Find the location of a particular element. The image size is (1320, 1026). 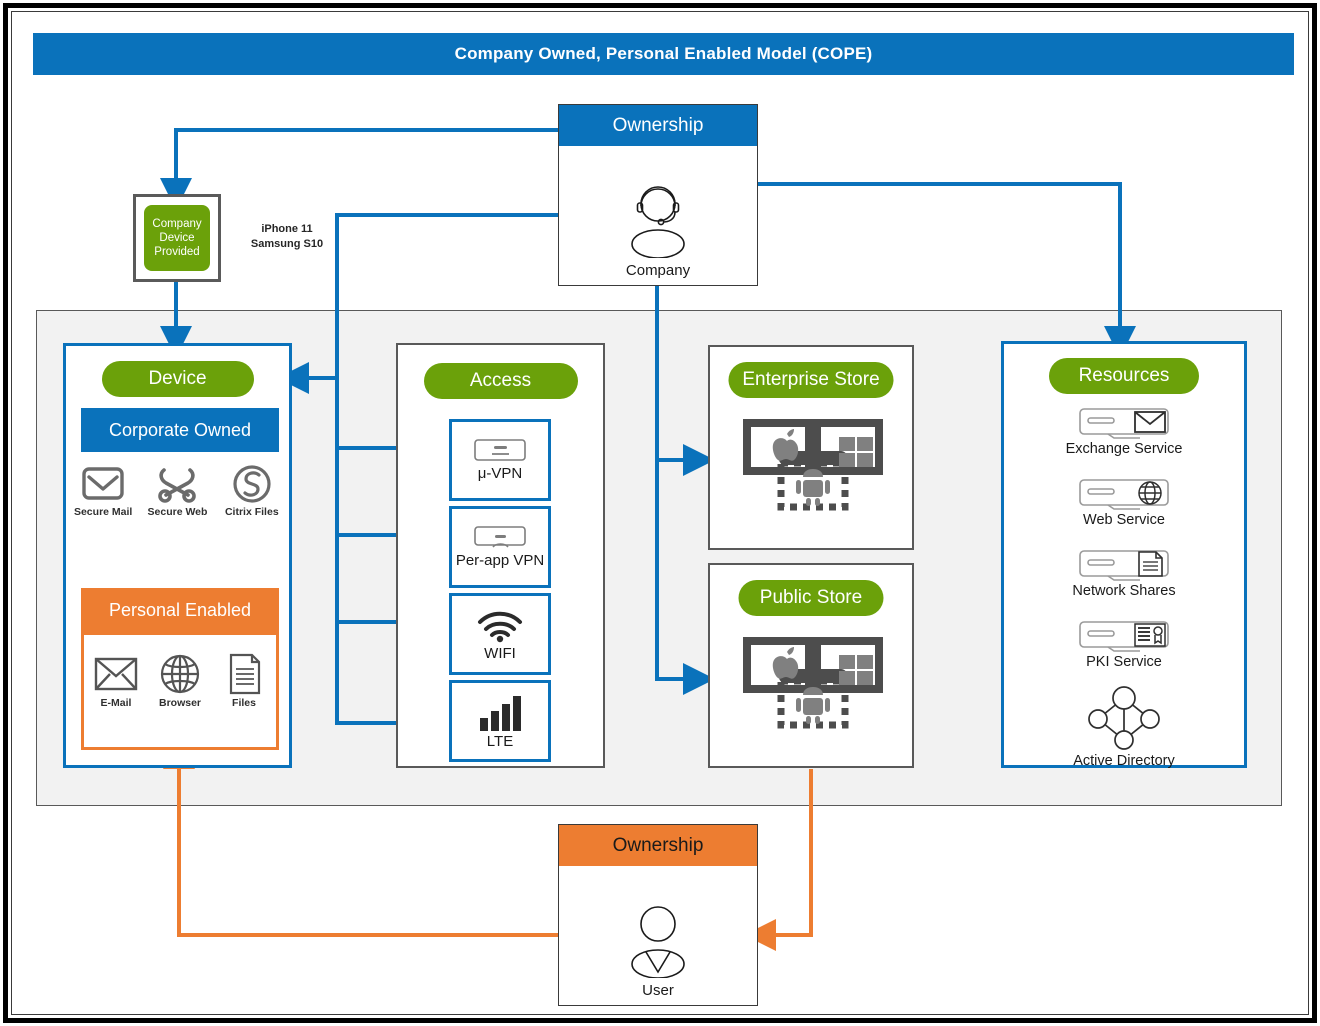

resource-exchange-service: Exchange Service is located at coordinates (1124, 431).